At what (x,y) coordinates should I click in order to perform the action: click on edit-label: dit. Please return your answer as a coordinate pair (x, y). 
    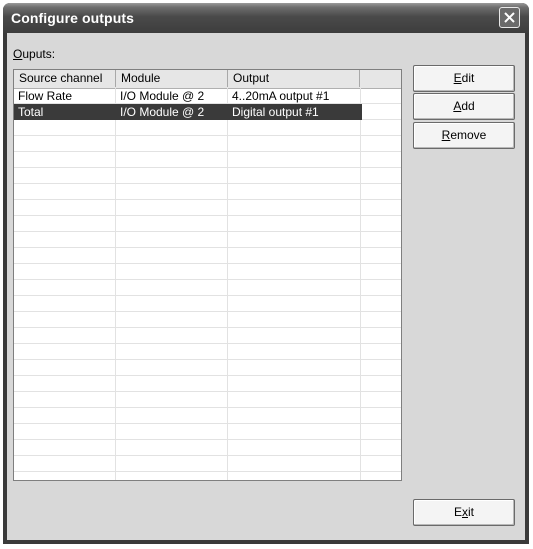
    Looking at the image, I should click on (468, 78).